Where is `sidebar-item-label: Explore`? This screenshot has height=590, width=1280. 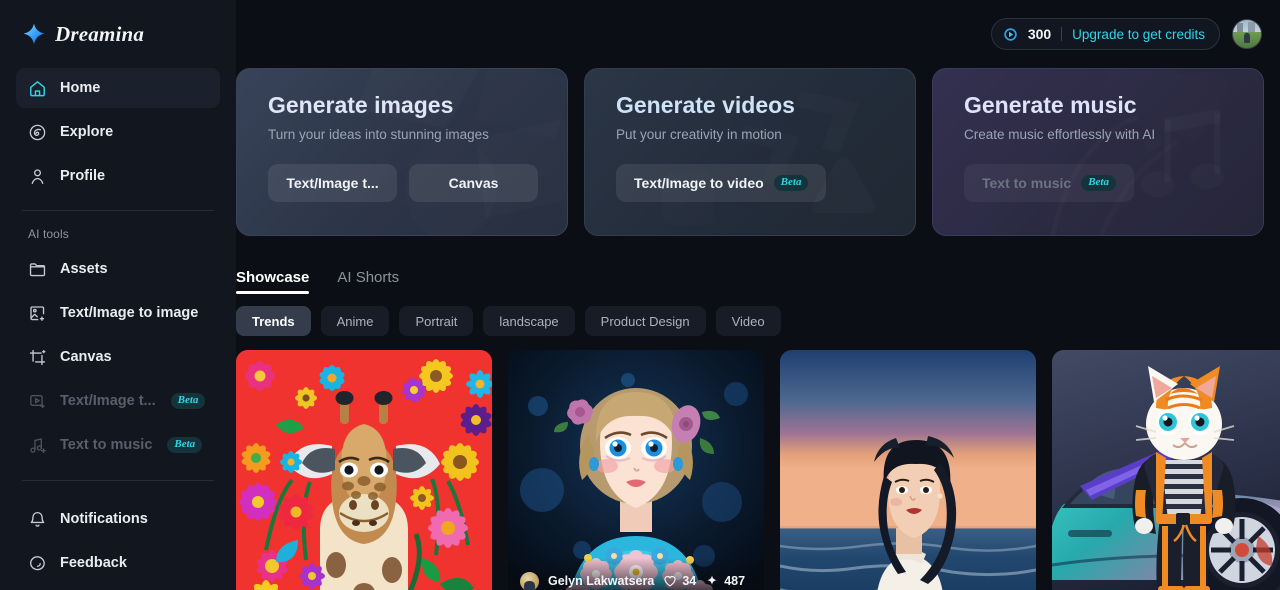 sidebar-item-label: Explore is located at coordinates (87, 132).